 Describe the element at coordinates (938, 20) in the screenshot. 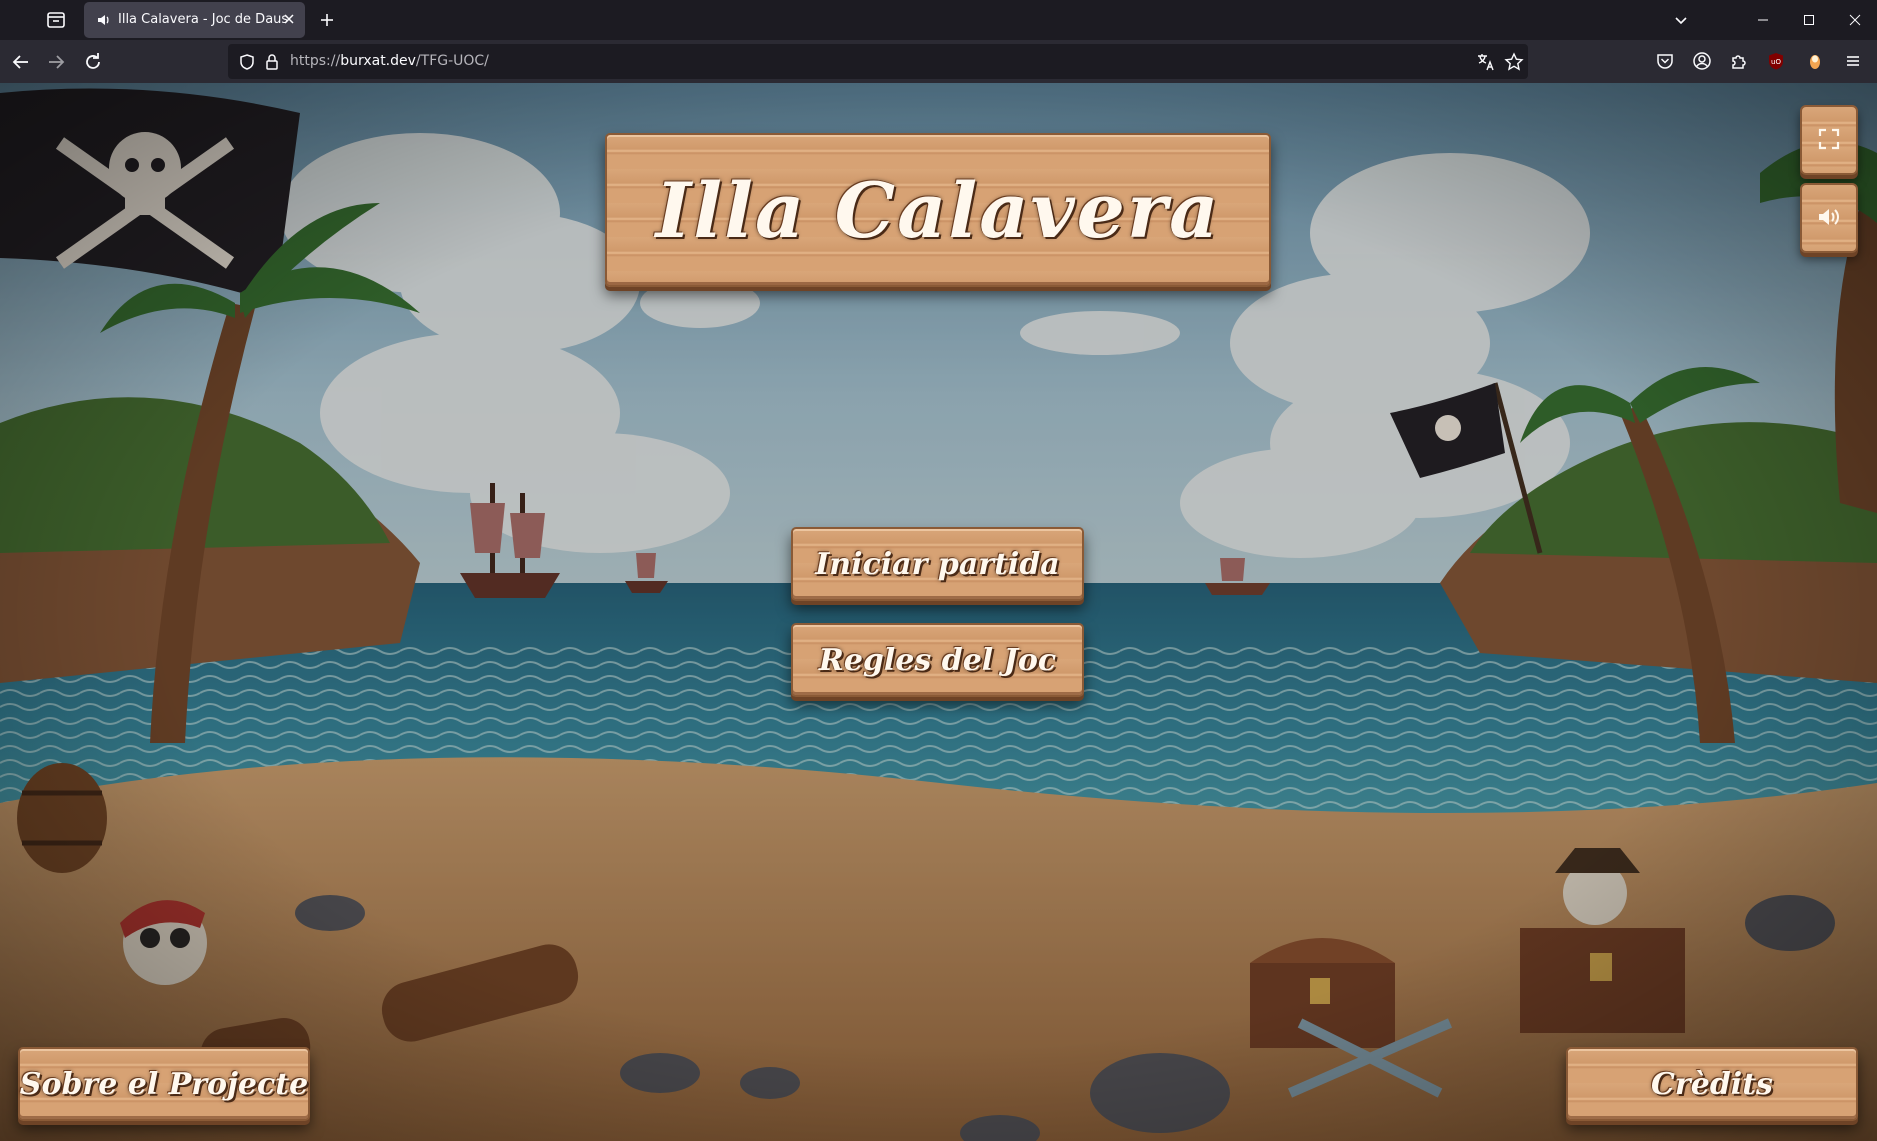

I see `browser-tab-bar: Illa Calavera - Joc de Daus` at that location.